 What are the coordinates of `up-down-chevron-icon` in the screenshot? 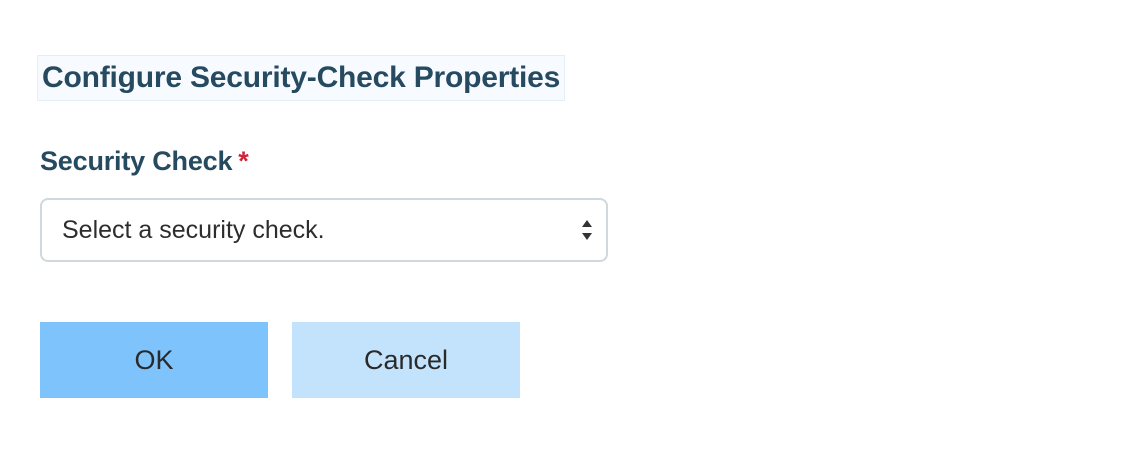 It's located at (587, 230).